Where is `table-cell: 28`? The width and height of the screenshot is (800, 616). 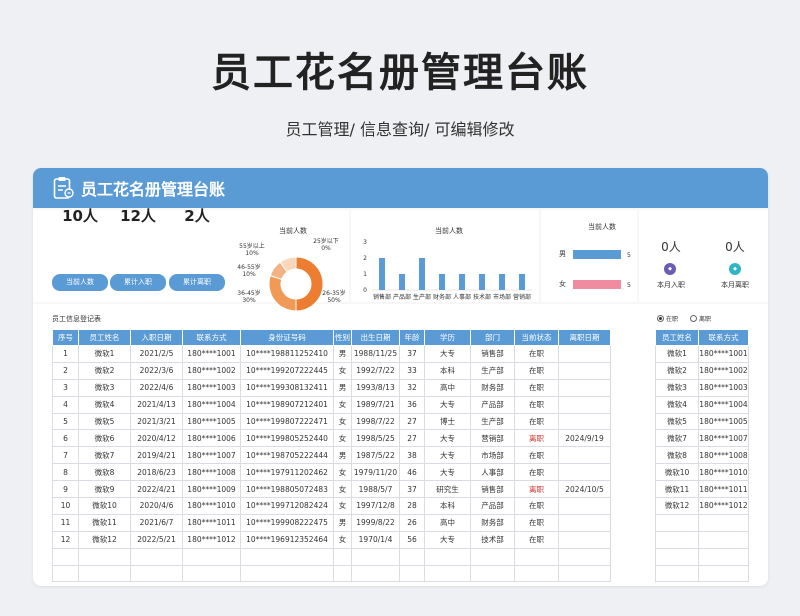
table-cell: 28 is located at coordinates (412, 506).